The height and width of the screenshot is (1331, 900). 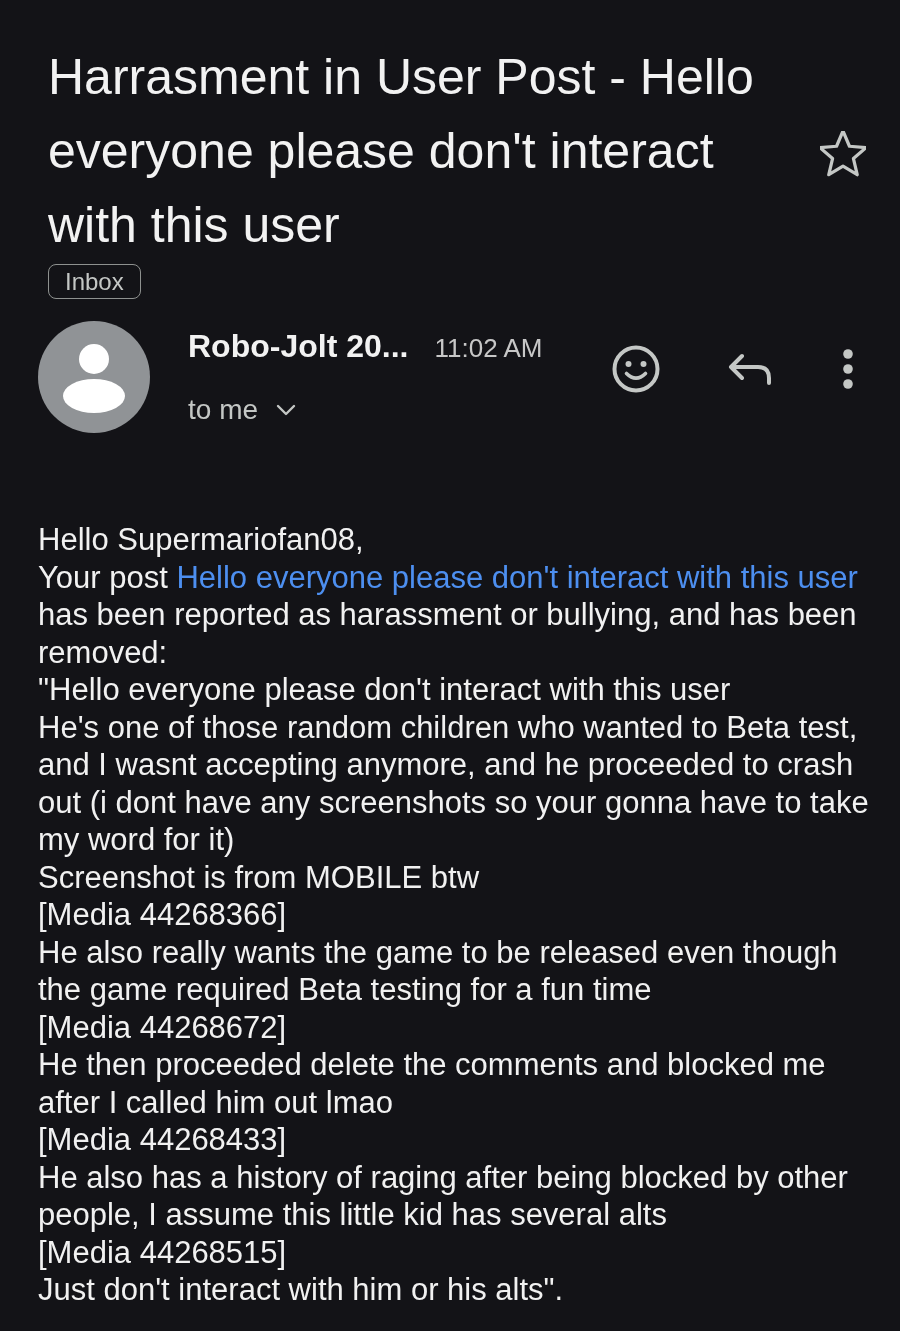 I want to click on avatar-icon, so click(x=94, y=377).